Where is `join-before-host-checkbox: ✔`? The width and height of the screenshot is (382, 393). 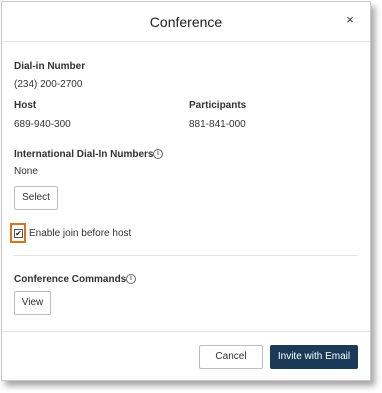 join-before-host-checkbox: ✔ is located at coordinates (18, 233).